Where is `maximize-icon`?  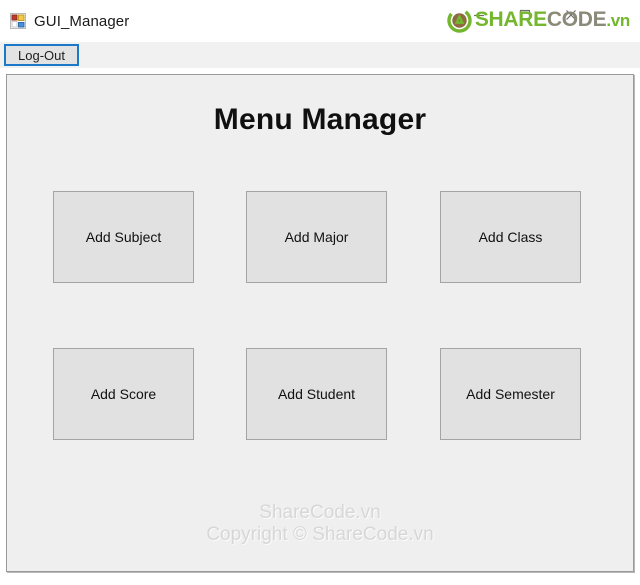
maximize-icon is located at coordinates (525, 15).